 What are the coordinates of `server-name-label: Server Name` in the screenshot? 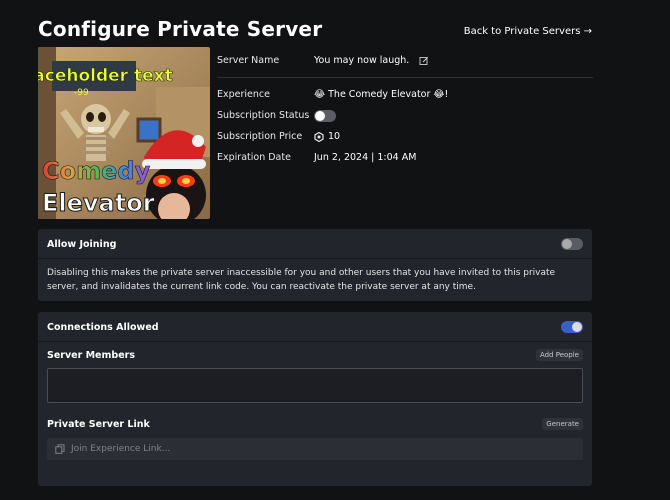 It's located at (248, 60).